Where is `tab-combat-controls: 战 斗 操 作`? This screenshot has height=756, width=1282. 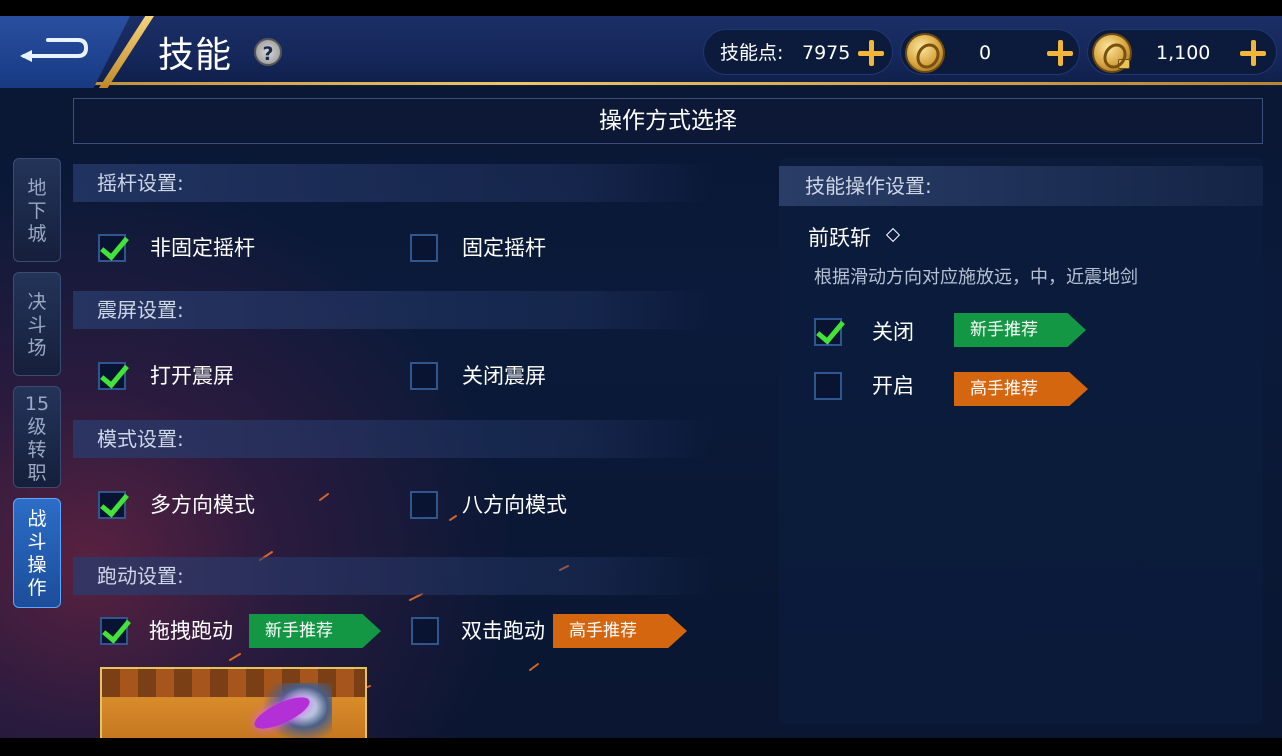 tab-combat-controls: 战 斗 操 作 is located at coordinates (37, 553).